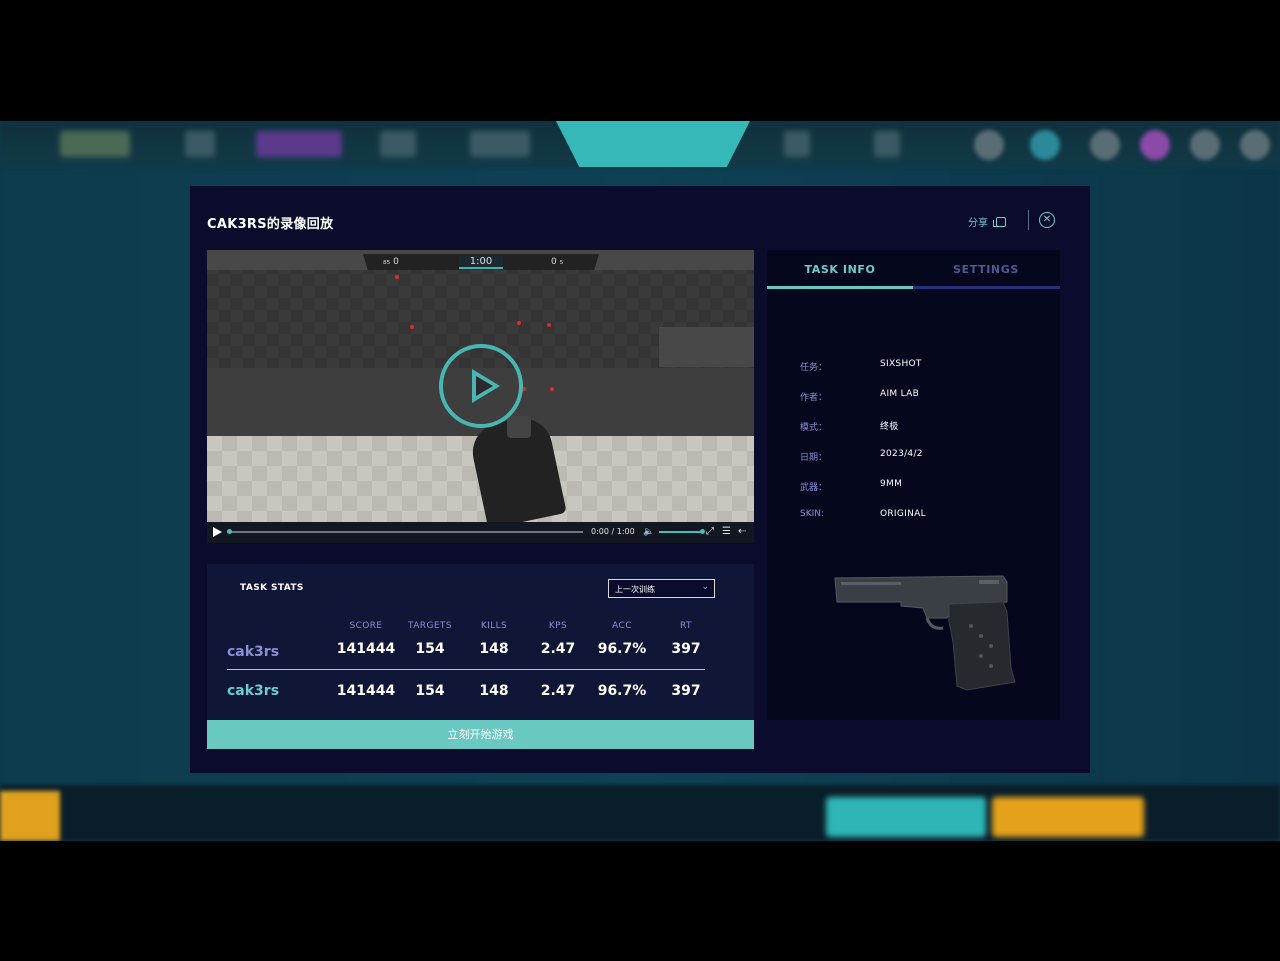 This screenshot has width=1280, height=961. I want to click on scene-block, so click(706, 347).